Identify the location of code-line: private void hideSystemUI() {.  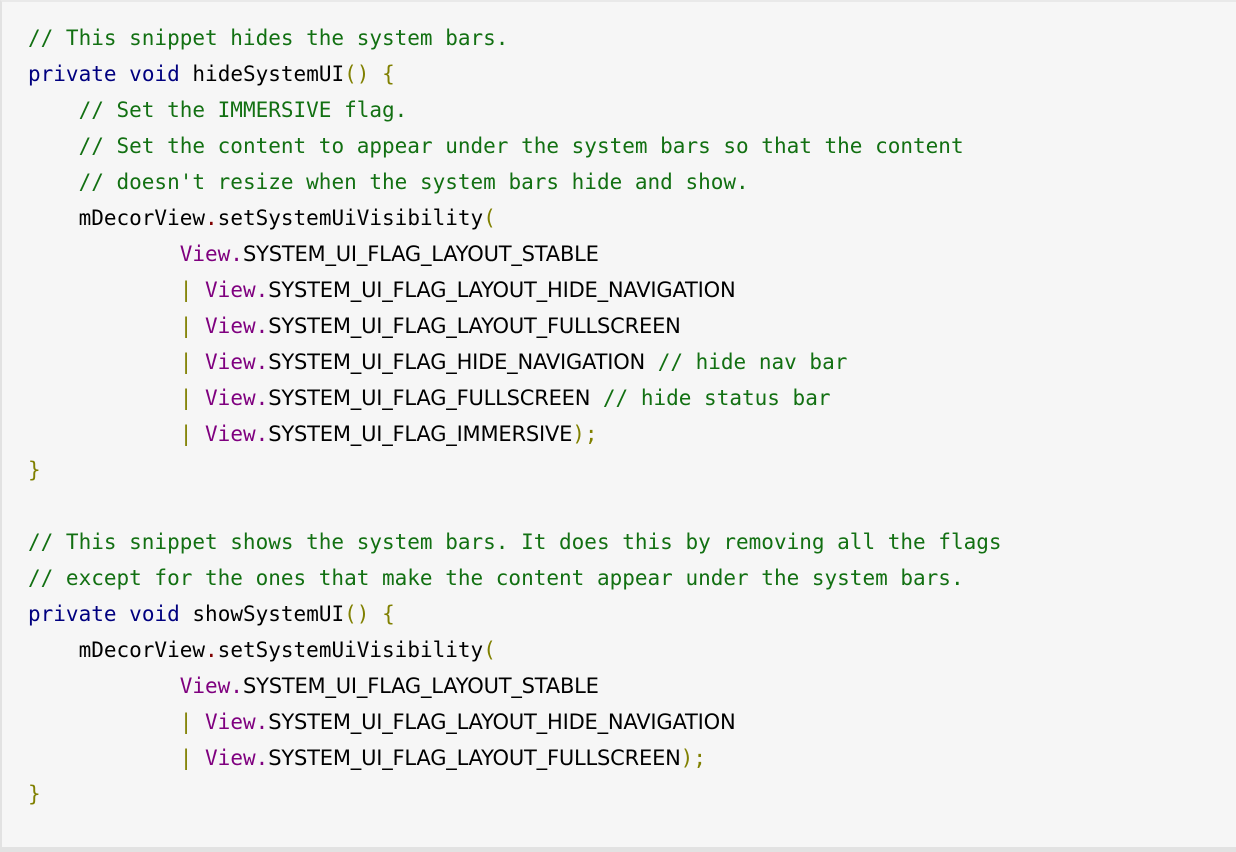
(619, 74).